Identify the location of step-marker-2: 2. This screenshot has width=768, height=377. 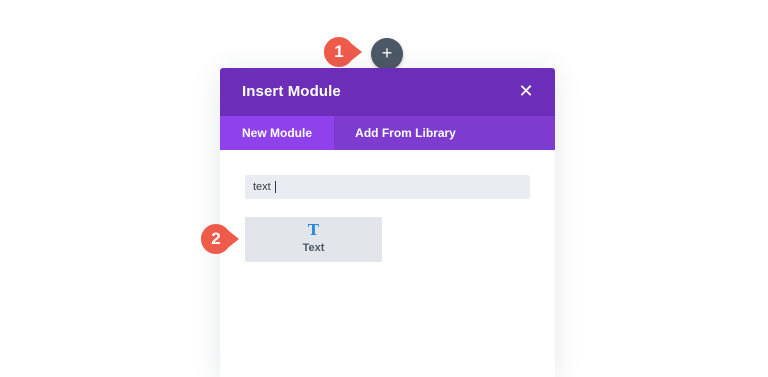
(221, 239).